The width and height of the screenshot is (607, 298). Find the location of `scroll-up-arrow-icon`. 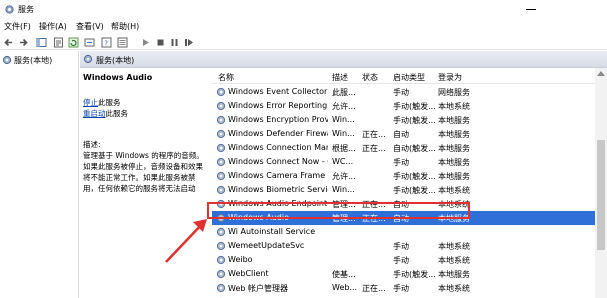

scroll-up-arrow-icon is located at coordinates (601, 73).